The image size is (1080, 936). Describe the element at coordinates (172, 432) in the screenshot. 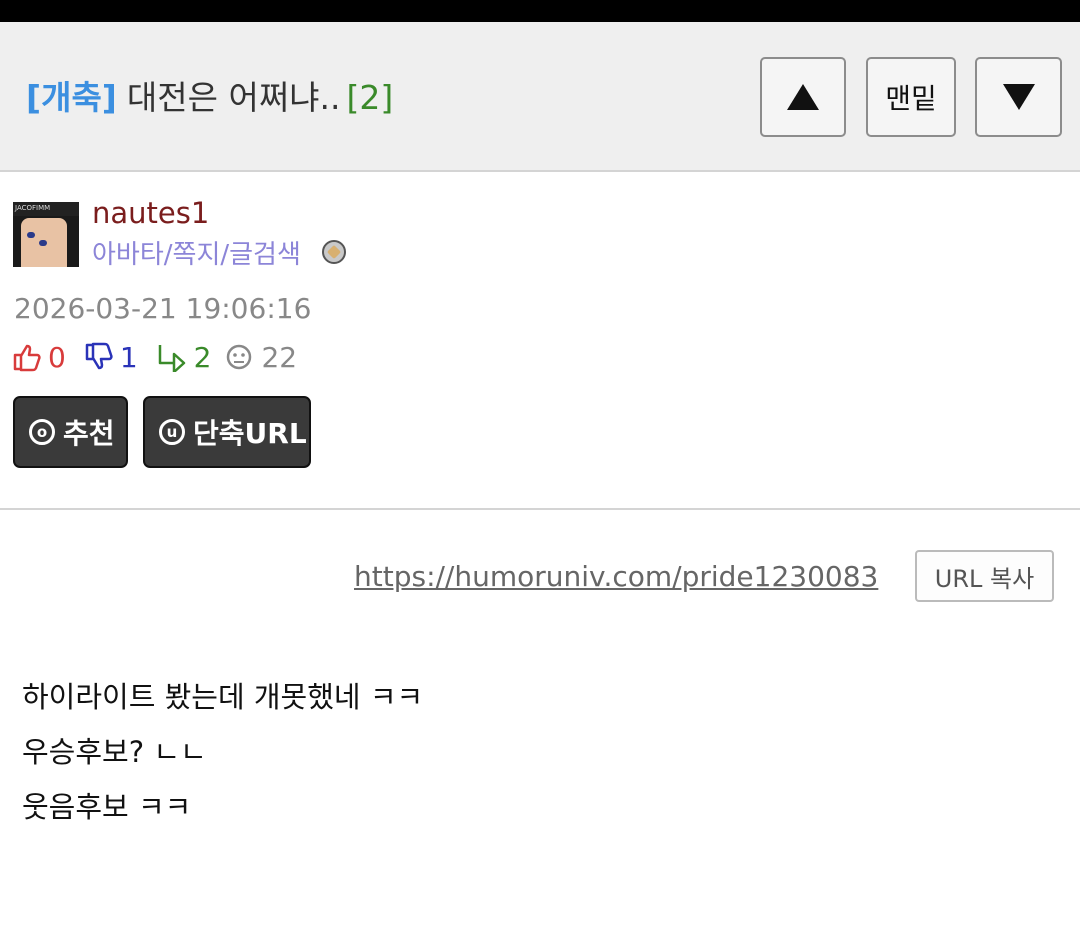

I see `short-url-circle-icon: u` at that location.